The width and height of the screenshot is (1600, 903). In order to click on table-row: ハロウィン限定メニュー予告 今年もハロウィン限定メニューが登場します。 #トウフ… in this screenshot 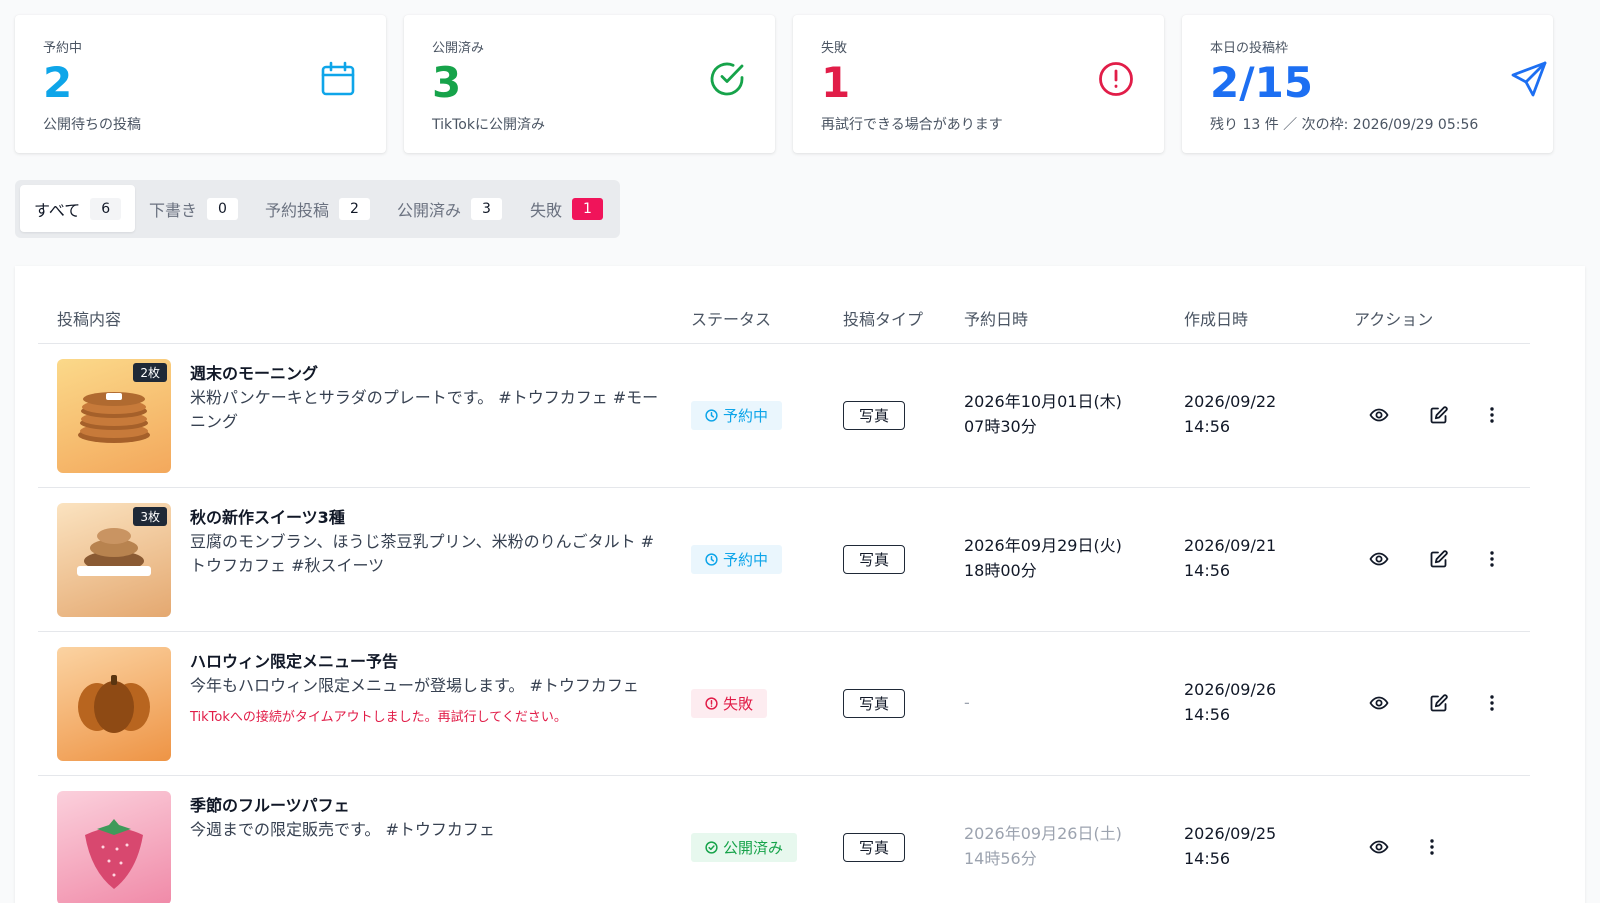, I will do `click(784, 703)`.